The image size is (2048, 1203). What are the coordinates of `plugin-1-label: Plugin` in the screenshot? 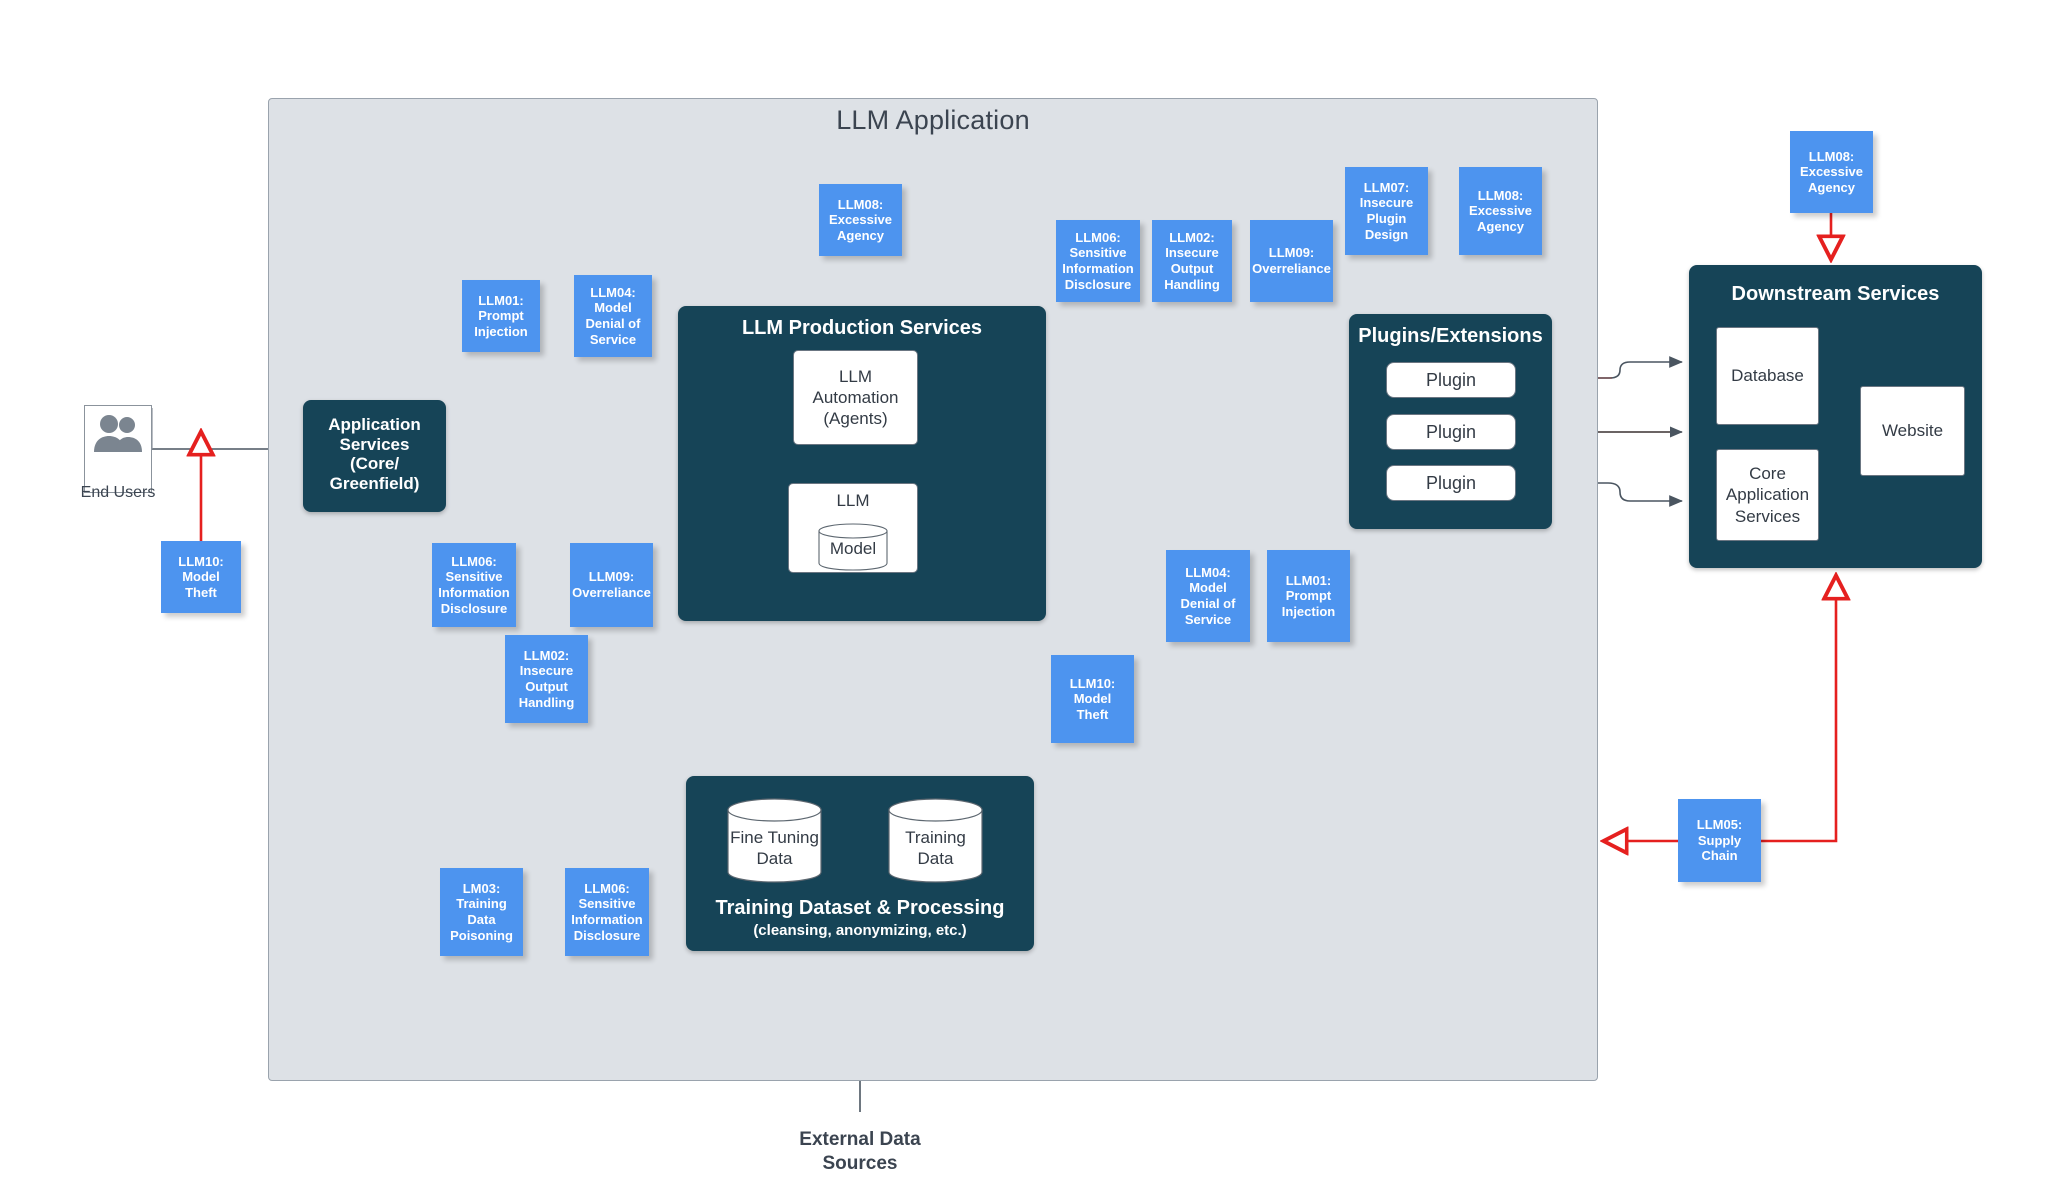 It's located at (1451, 379).